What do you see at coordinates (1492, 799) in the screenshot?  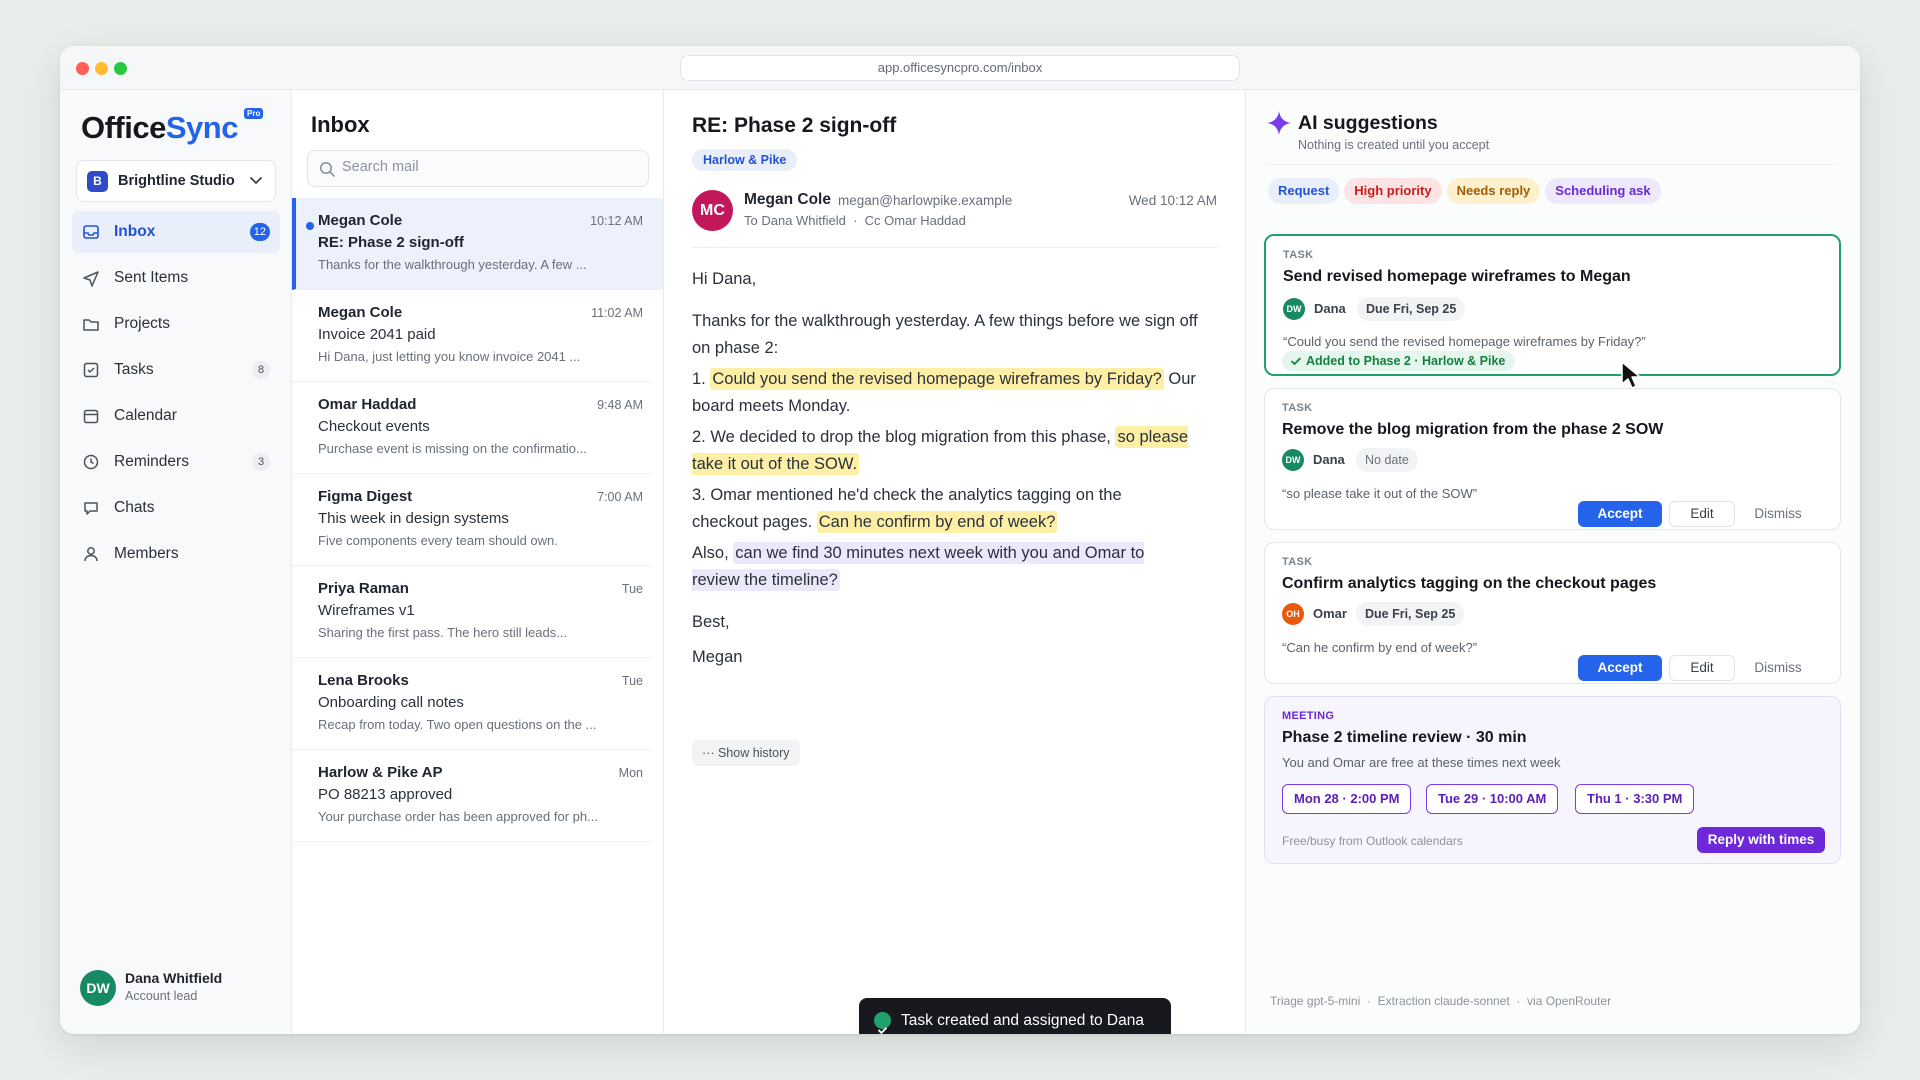 I see `time-slot-button: Tue 29 · 10:00 AM` at bounding box center [1492, 799].